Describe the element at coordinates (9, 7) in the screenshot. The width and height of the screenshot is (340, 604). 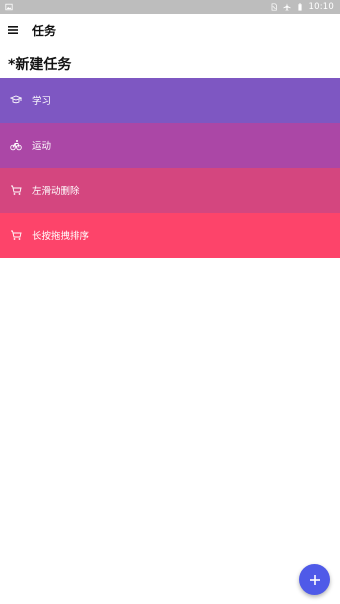
I see `image-icon` at that location.